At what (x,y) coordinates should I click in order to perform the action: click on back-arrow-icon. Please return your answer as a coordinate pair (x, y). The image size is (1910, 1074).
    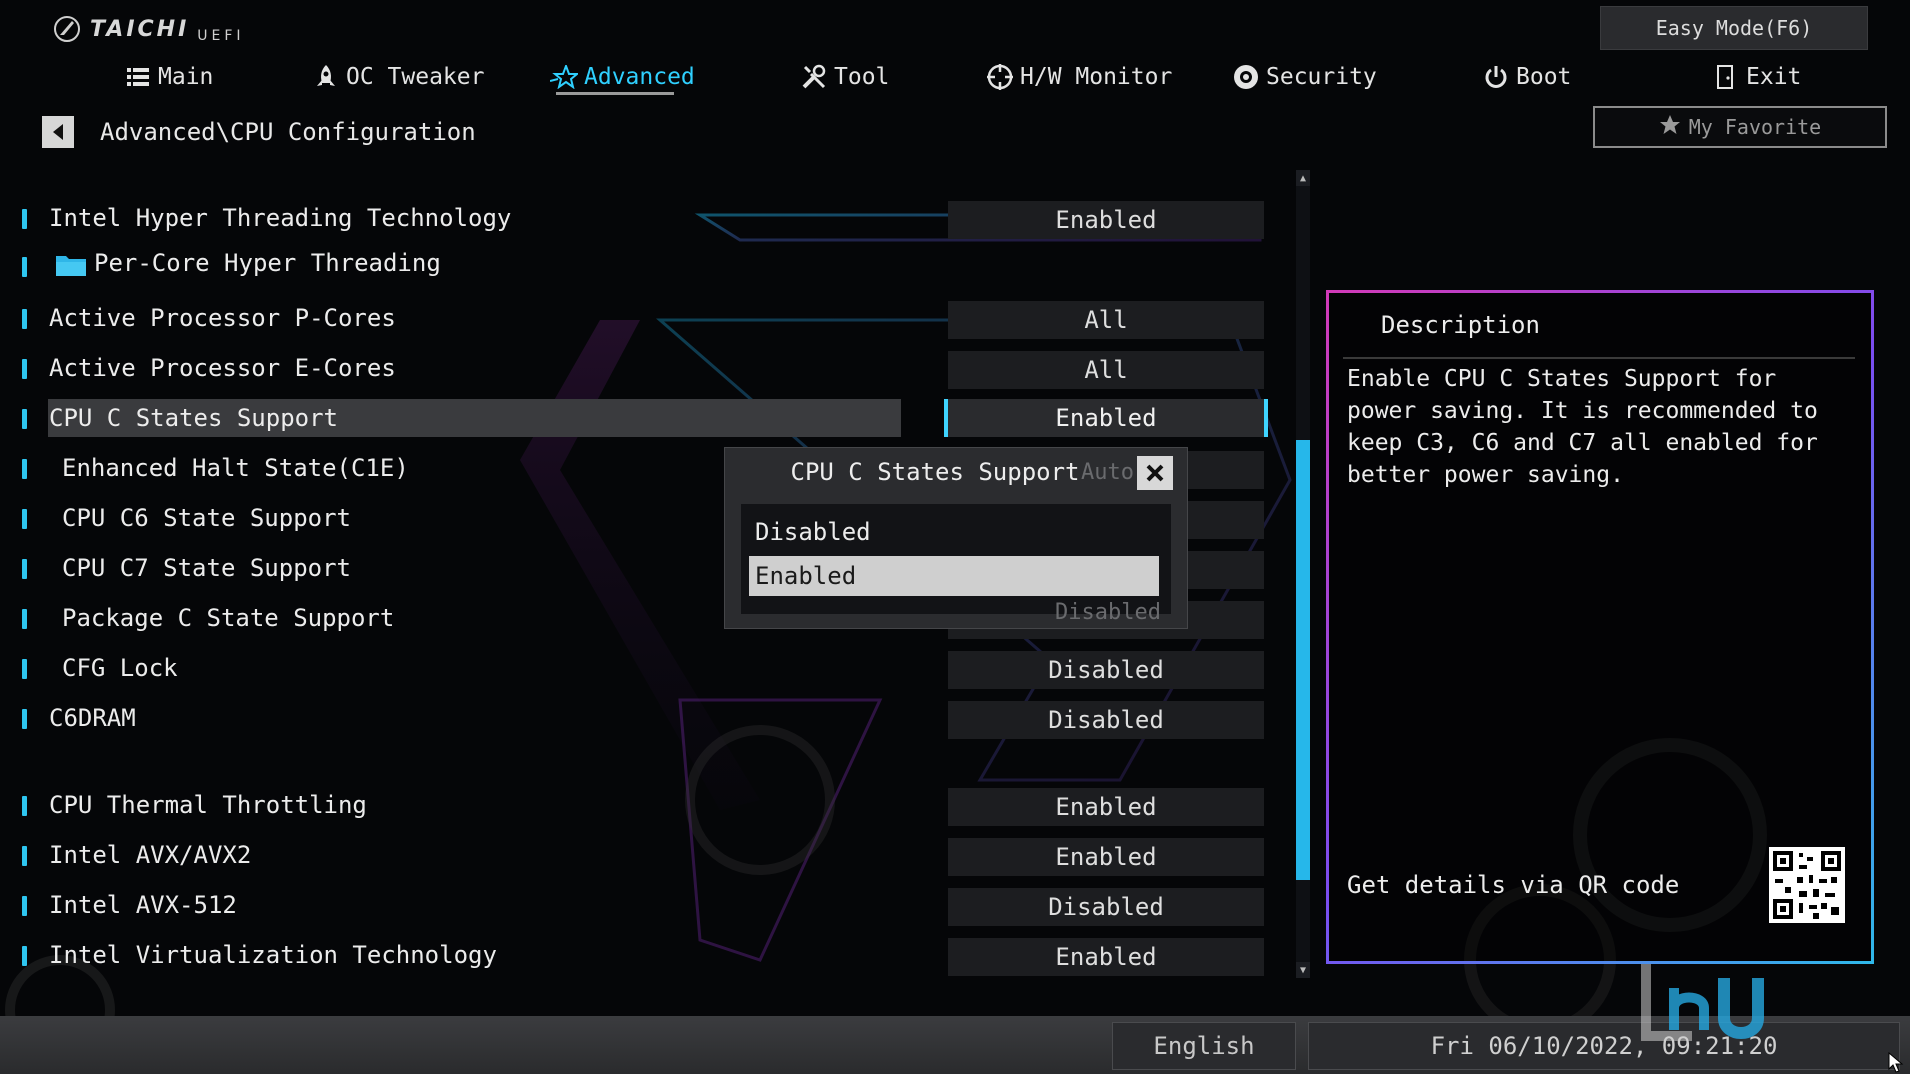
    Looking at the image, I should click on (58, 132).